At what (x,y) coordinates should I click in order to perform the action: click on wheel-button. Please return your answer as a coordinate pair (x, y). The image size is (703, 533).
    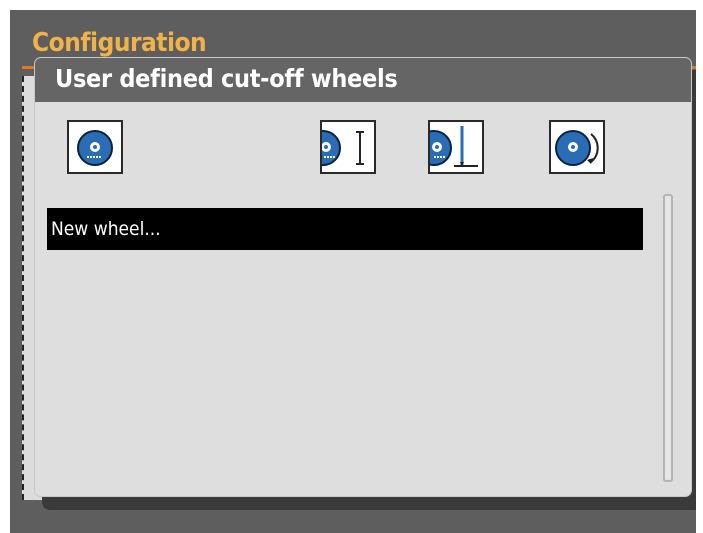
    Looking at the image, I should click on (95, 147).